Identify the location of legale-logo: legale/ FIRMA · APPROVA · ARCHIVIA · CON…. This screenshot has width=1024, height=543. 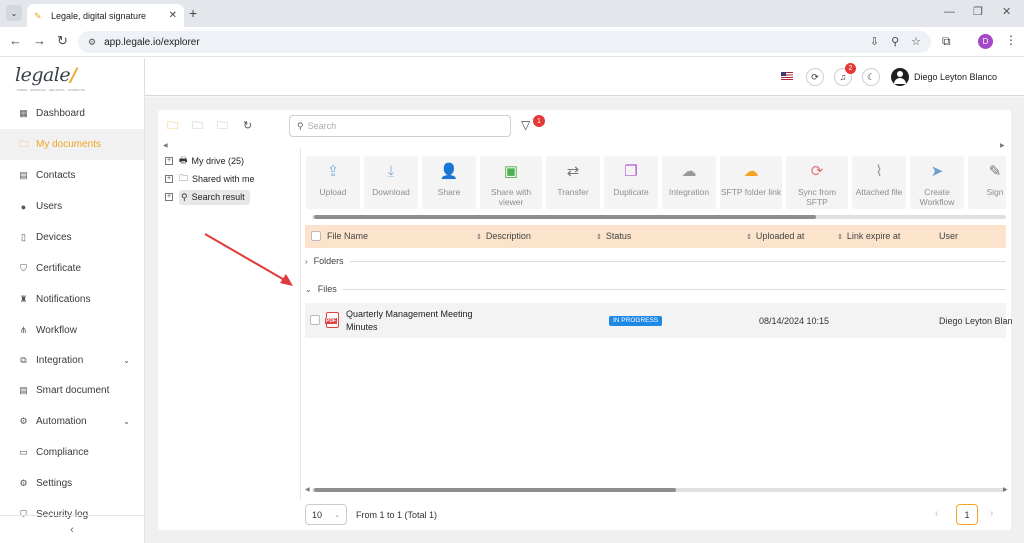
(50, 79).